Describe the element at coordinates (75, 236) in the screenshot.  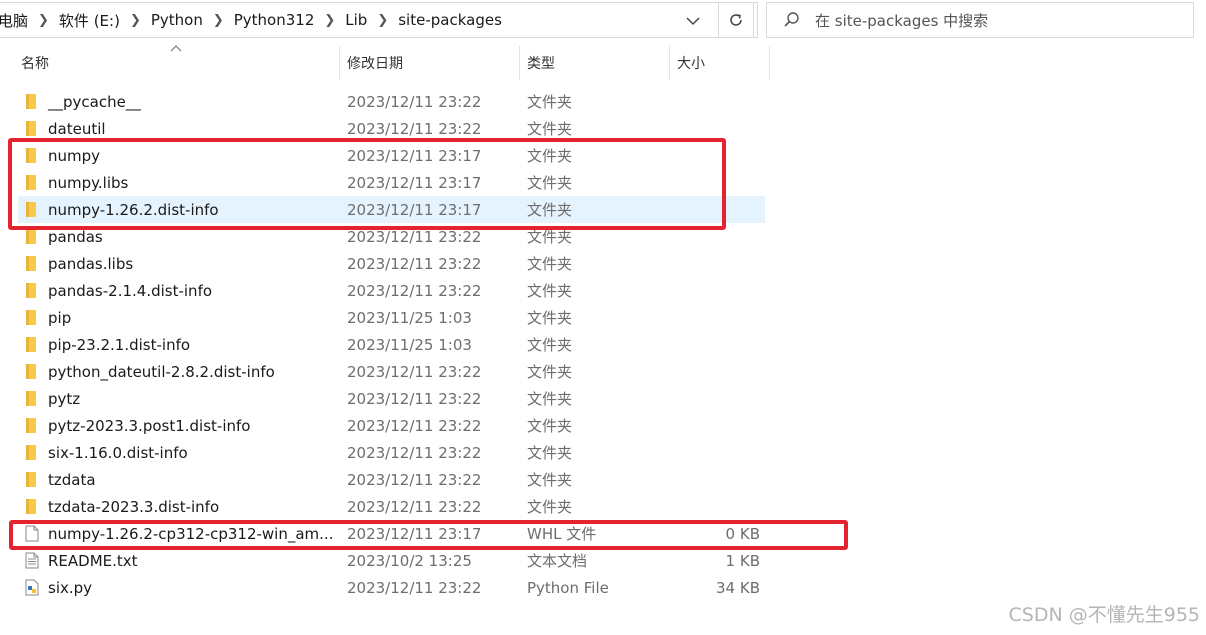
I see `file-name: pandas` at that location.